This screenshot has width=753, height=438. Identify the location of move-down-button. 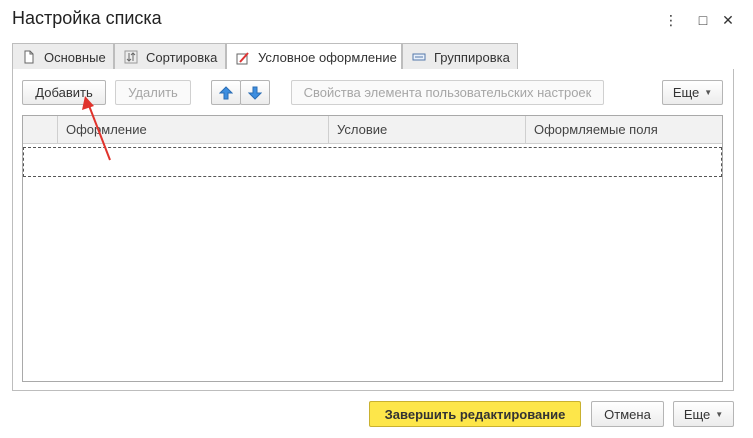
(255, 92).